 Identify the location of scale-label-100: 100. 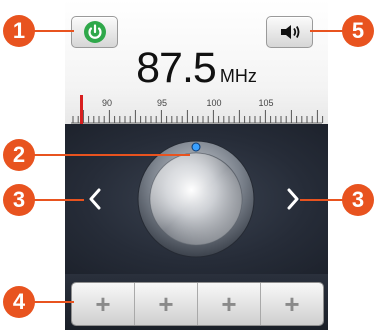
(213, 103).